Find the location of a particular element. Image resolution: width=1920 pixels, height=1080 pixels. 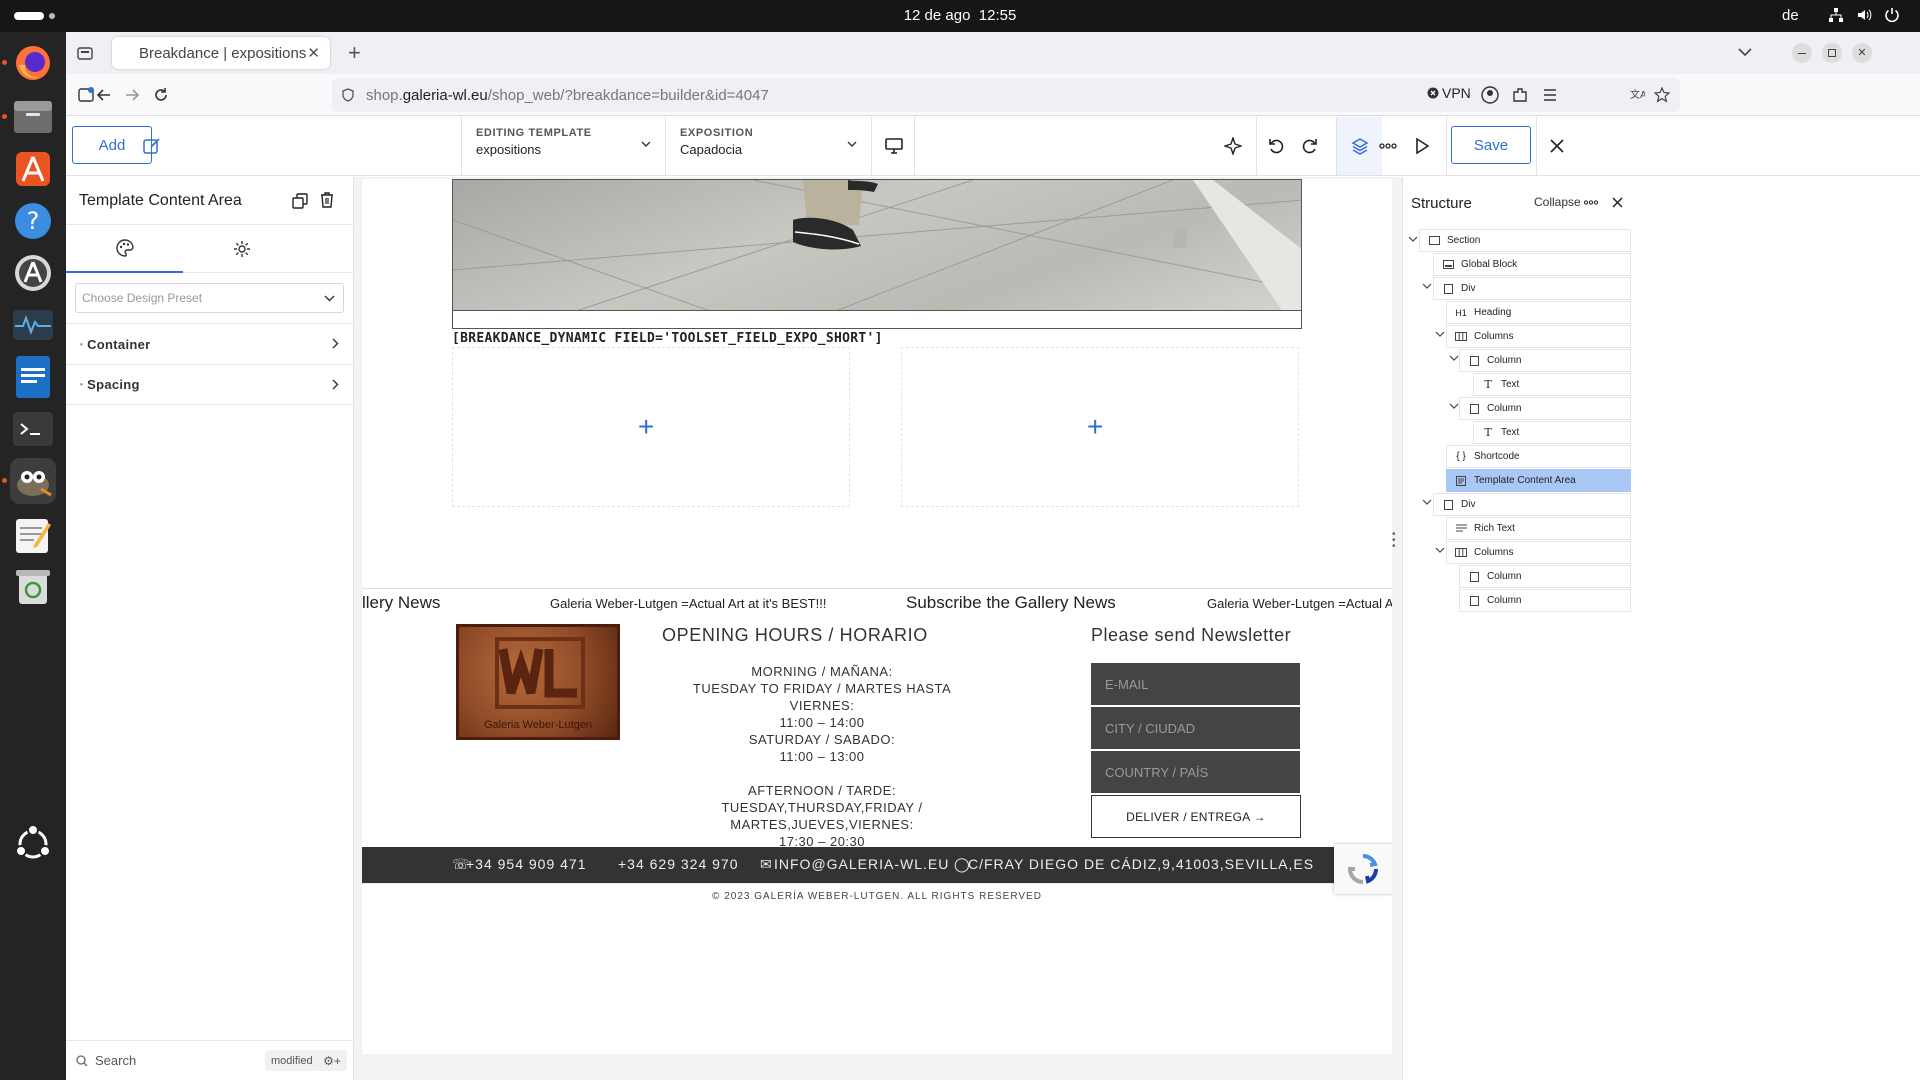

tree-node-heading: H1 Heading is located at coordinates (1538, 312).